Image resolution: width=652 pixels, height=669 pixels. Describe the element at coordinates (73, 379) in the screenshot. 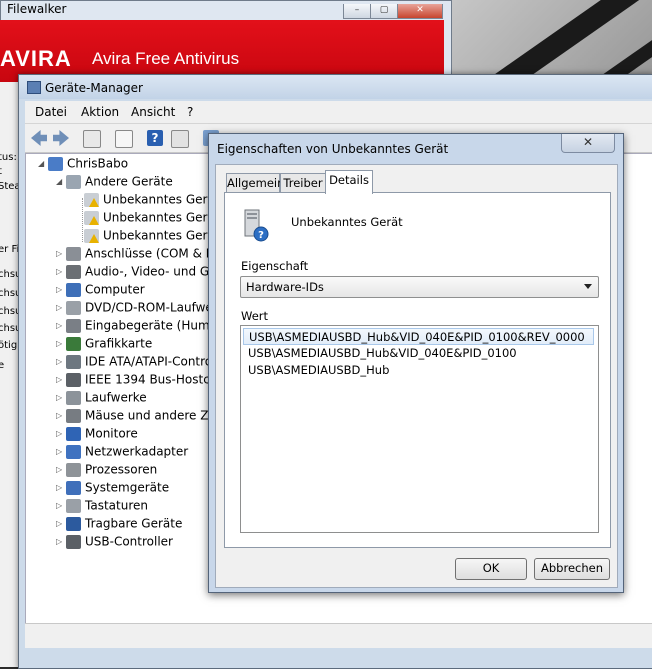

I see `ieee1394-icon` at that location.